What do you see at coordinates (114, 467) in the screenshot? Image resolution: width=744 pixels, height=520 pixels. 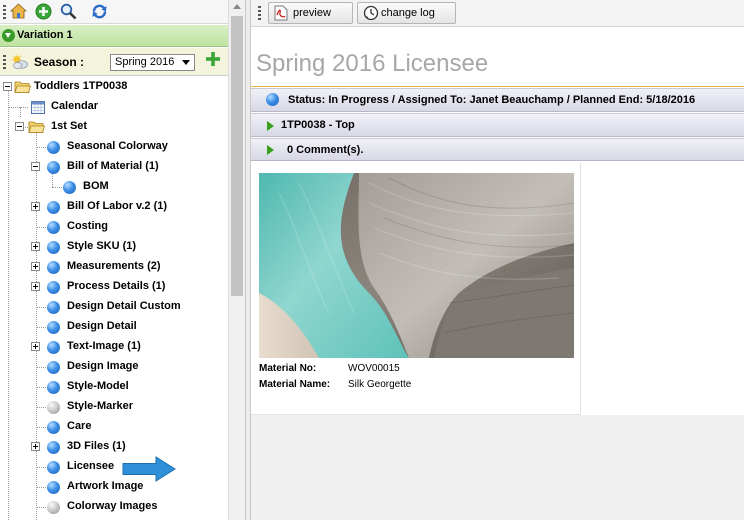 I see `tree-item-licensee: Licensee` at bounding box center [114, 467].